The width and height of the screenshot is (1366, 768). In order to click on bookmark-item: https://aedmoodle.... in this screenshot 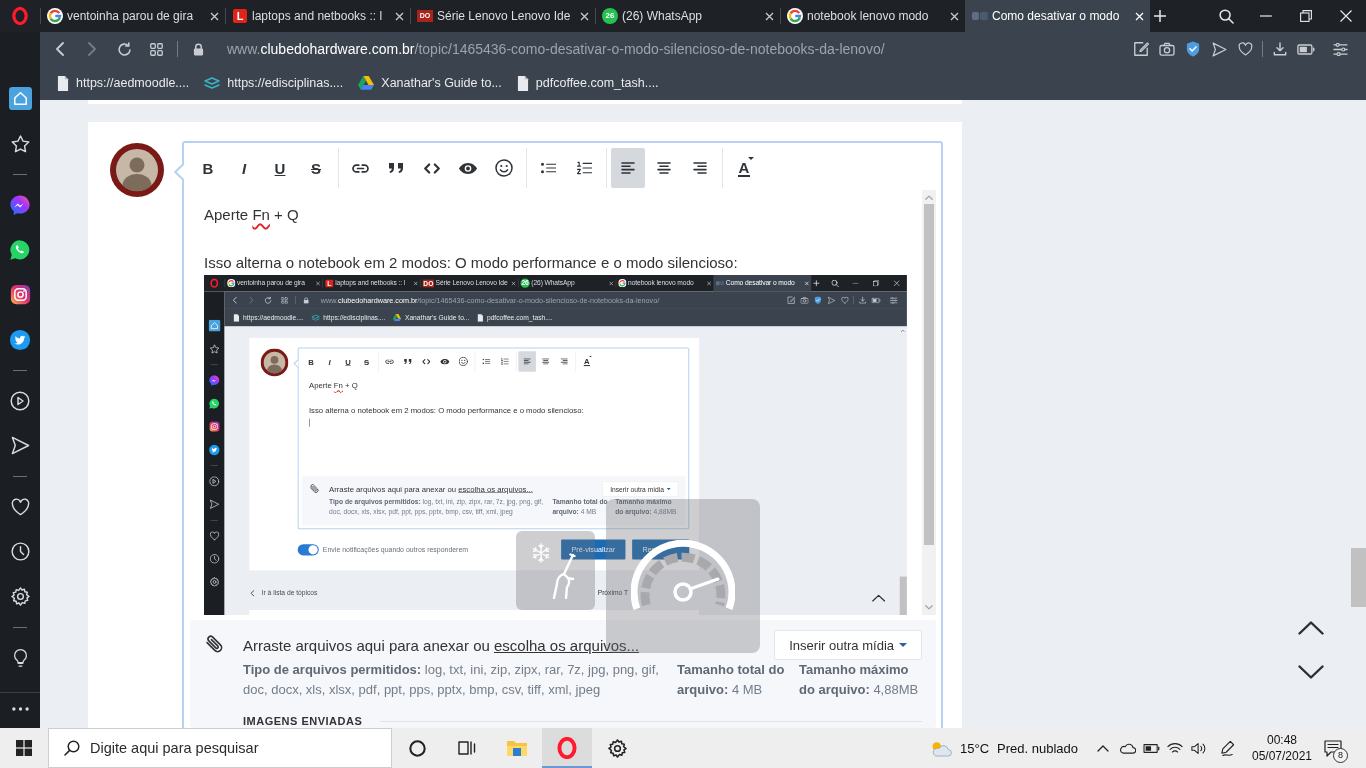, I will do `click(123, 83)`.